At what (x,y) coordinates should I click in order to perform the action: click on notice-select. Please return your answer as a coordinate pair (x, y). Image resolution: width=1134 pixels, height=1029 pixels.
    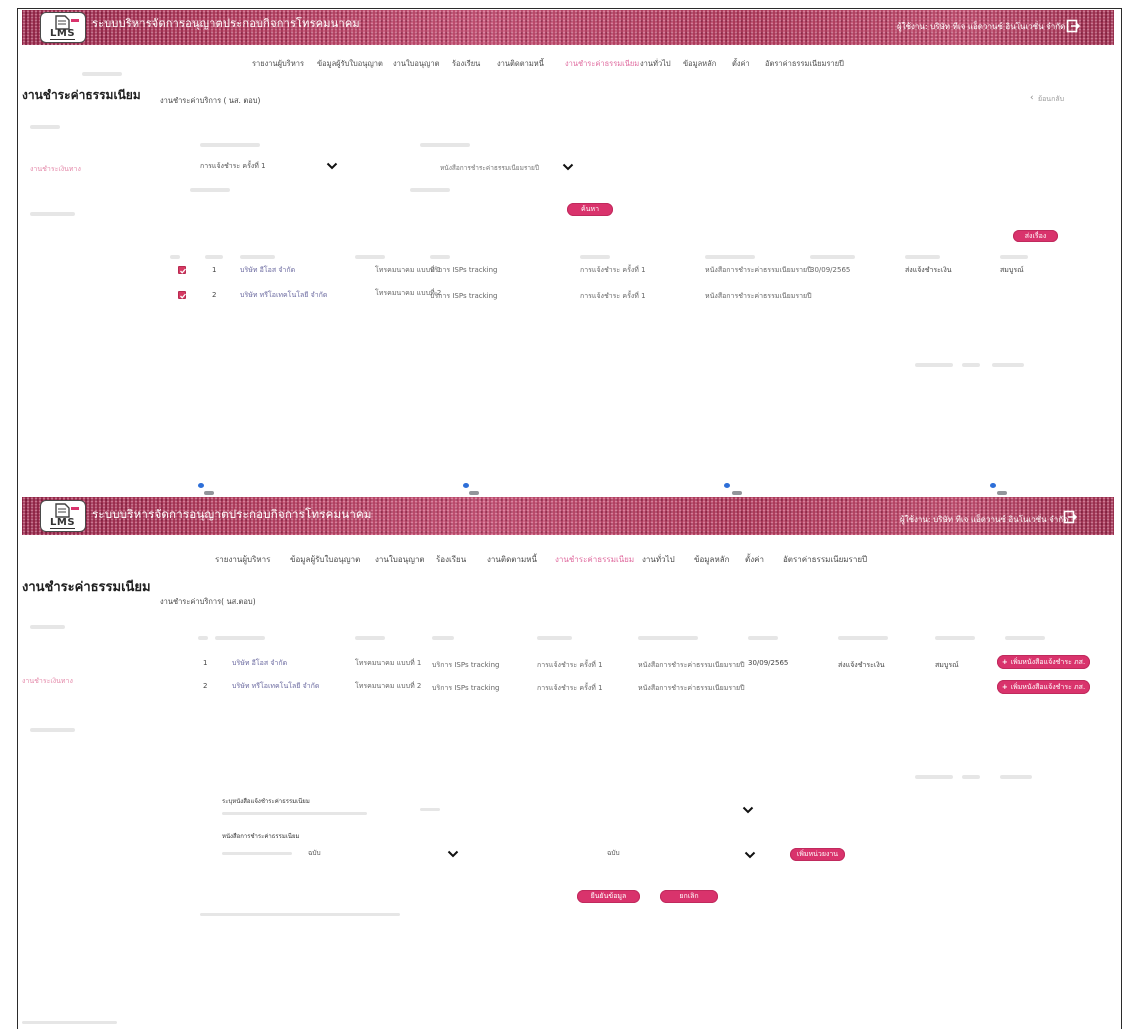
    Looking at the image, I should click on (294, 813).